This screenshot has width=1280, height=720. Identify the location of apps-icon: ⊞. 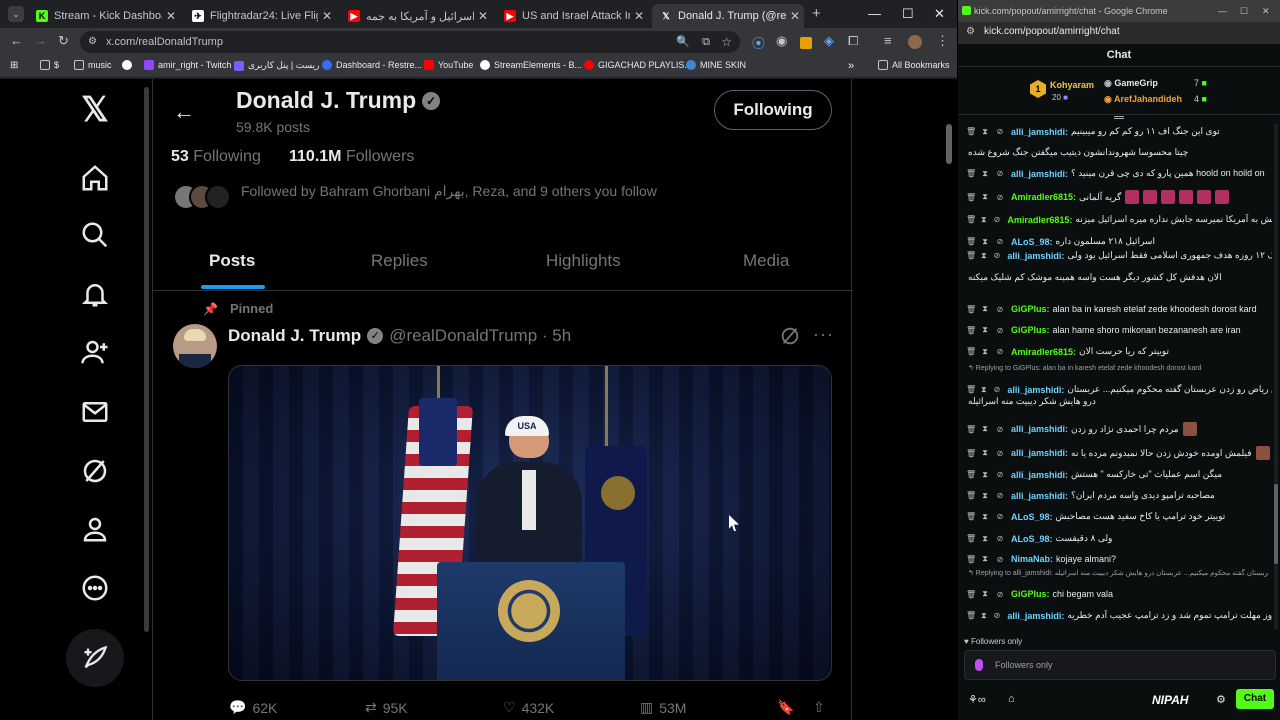
(14, 65).